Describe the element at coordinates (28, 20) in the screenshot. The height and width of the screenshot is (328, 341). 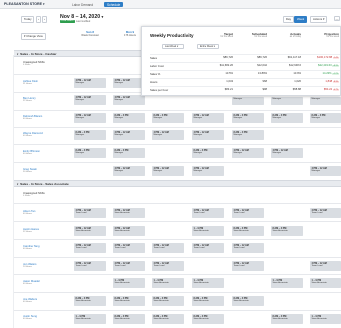
I see `today-button: Today` at that location.